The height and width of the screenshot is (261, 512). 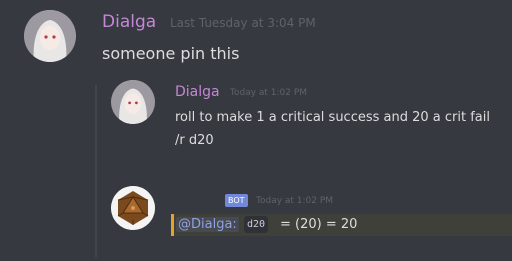 What do you see at coordinates (207, 224) in the screenshot?
I see `user-mention: @Dialga:` at bounding box center [207, 224].